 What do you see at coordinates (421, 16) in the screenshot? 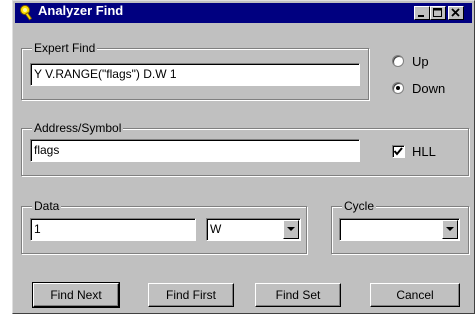
I see `minimize-icon` at bounding box center [421, 16].